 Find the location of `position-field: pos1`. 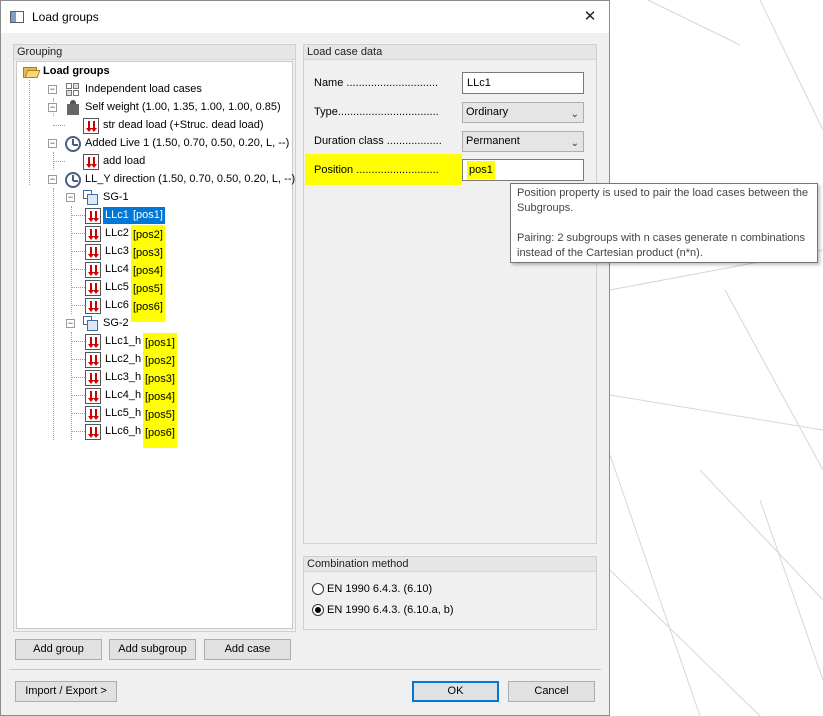

position-field: pos1 is located at coordinates (523, 170).